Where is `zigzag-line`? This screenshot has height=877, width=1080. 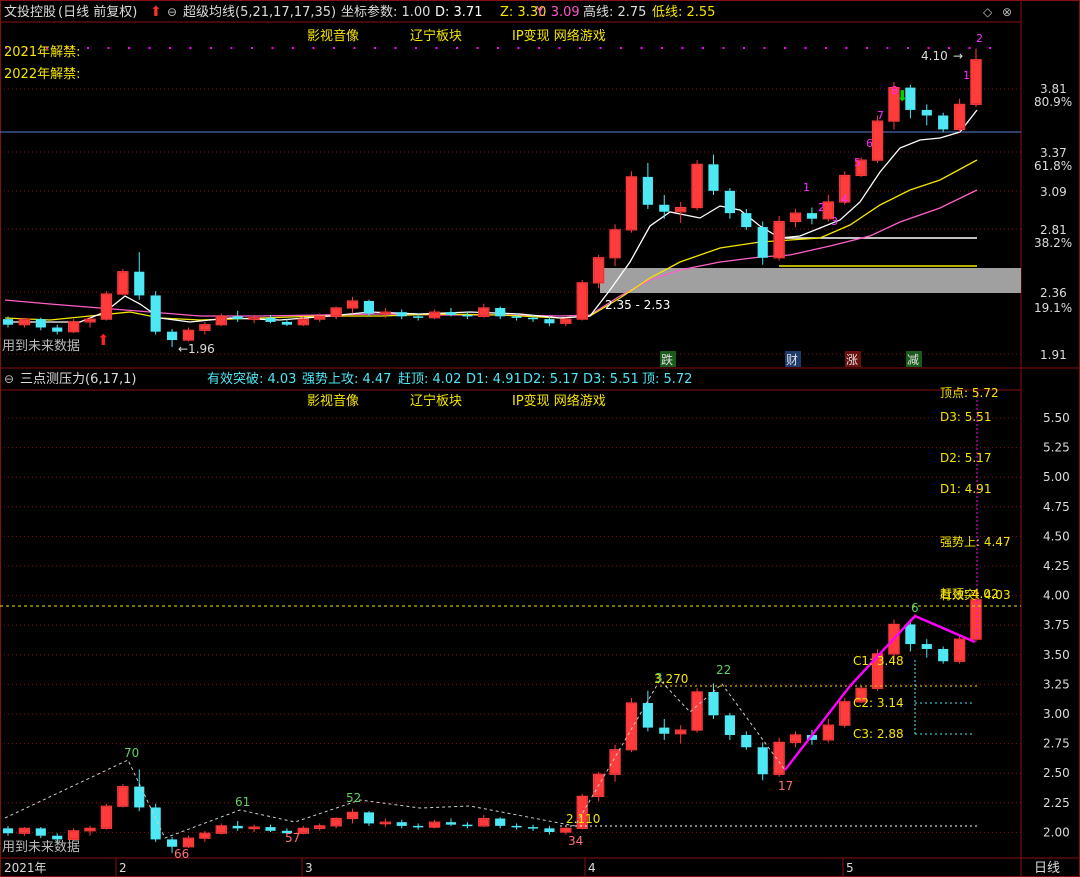
zigzag-line is located at coordinates (395, 759).